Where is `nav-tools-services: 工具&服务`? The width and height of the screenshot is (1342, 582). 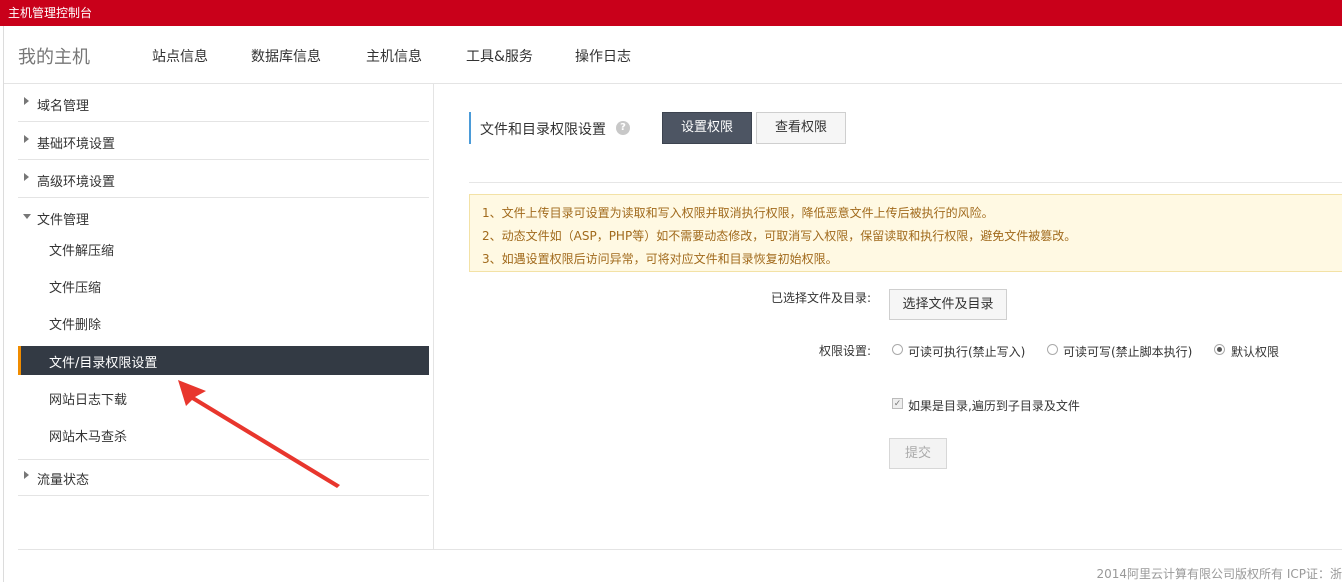
nav-tools-services: 工具&服务 is located at coordinates (499, 56).